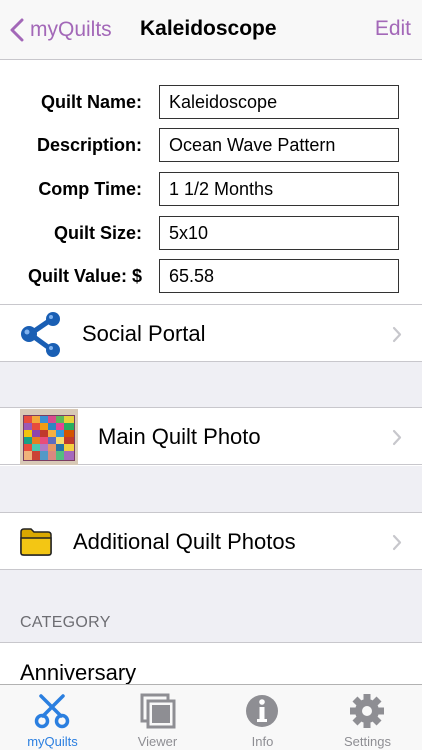 Image resolution: width=422 pixels, height=750 pixels. I want to click on tab-viewer-label: Viewer, so click(157, 741).